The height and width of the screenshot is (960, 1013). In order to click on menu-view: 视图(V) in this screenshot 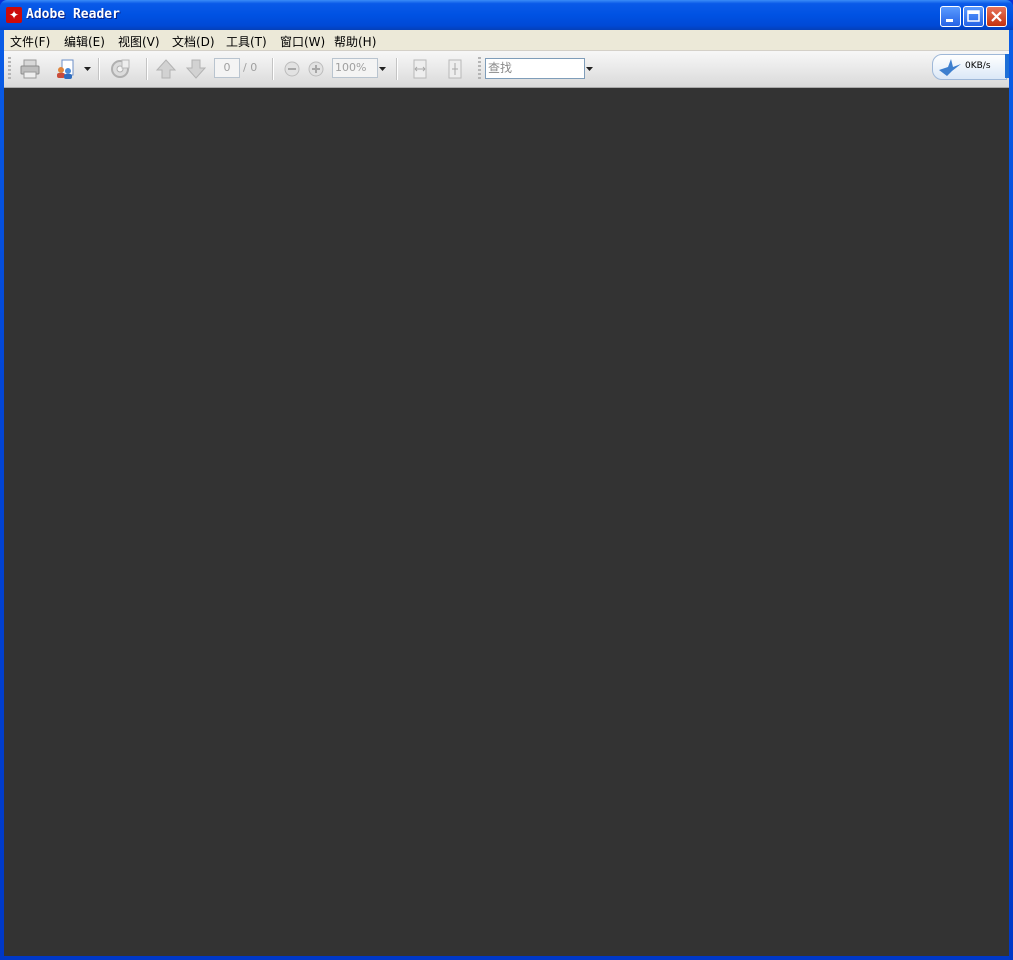, I will do `click(139, 41)`.